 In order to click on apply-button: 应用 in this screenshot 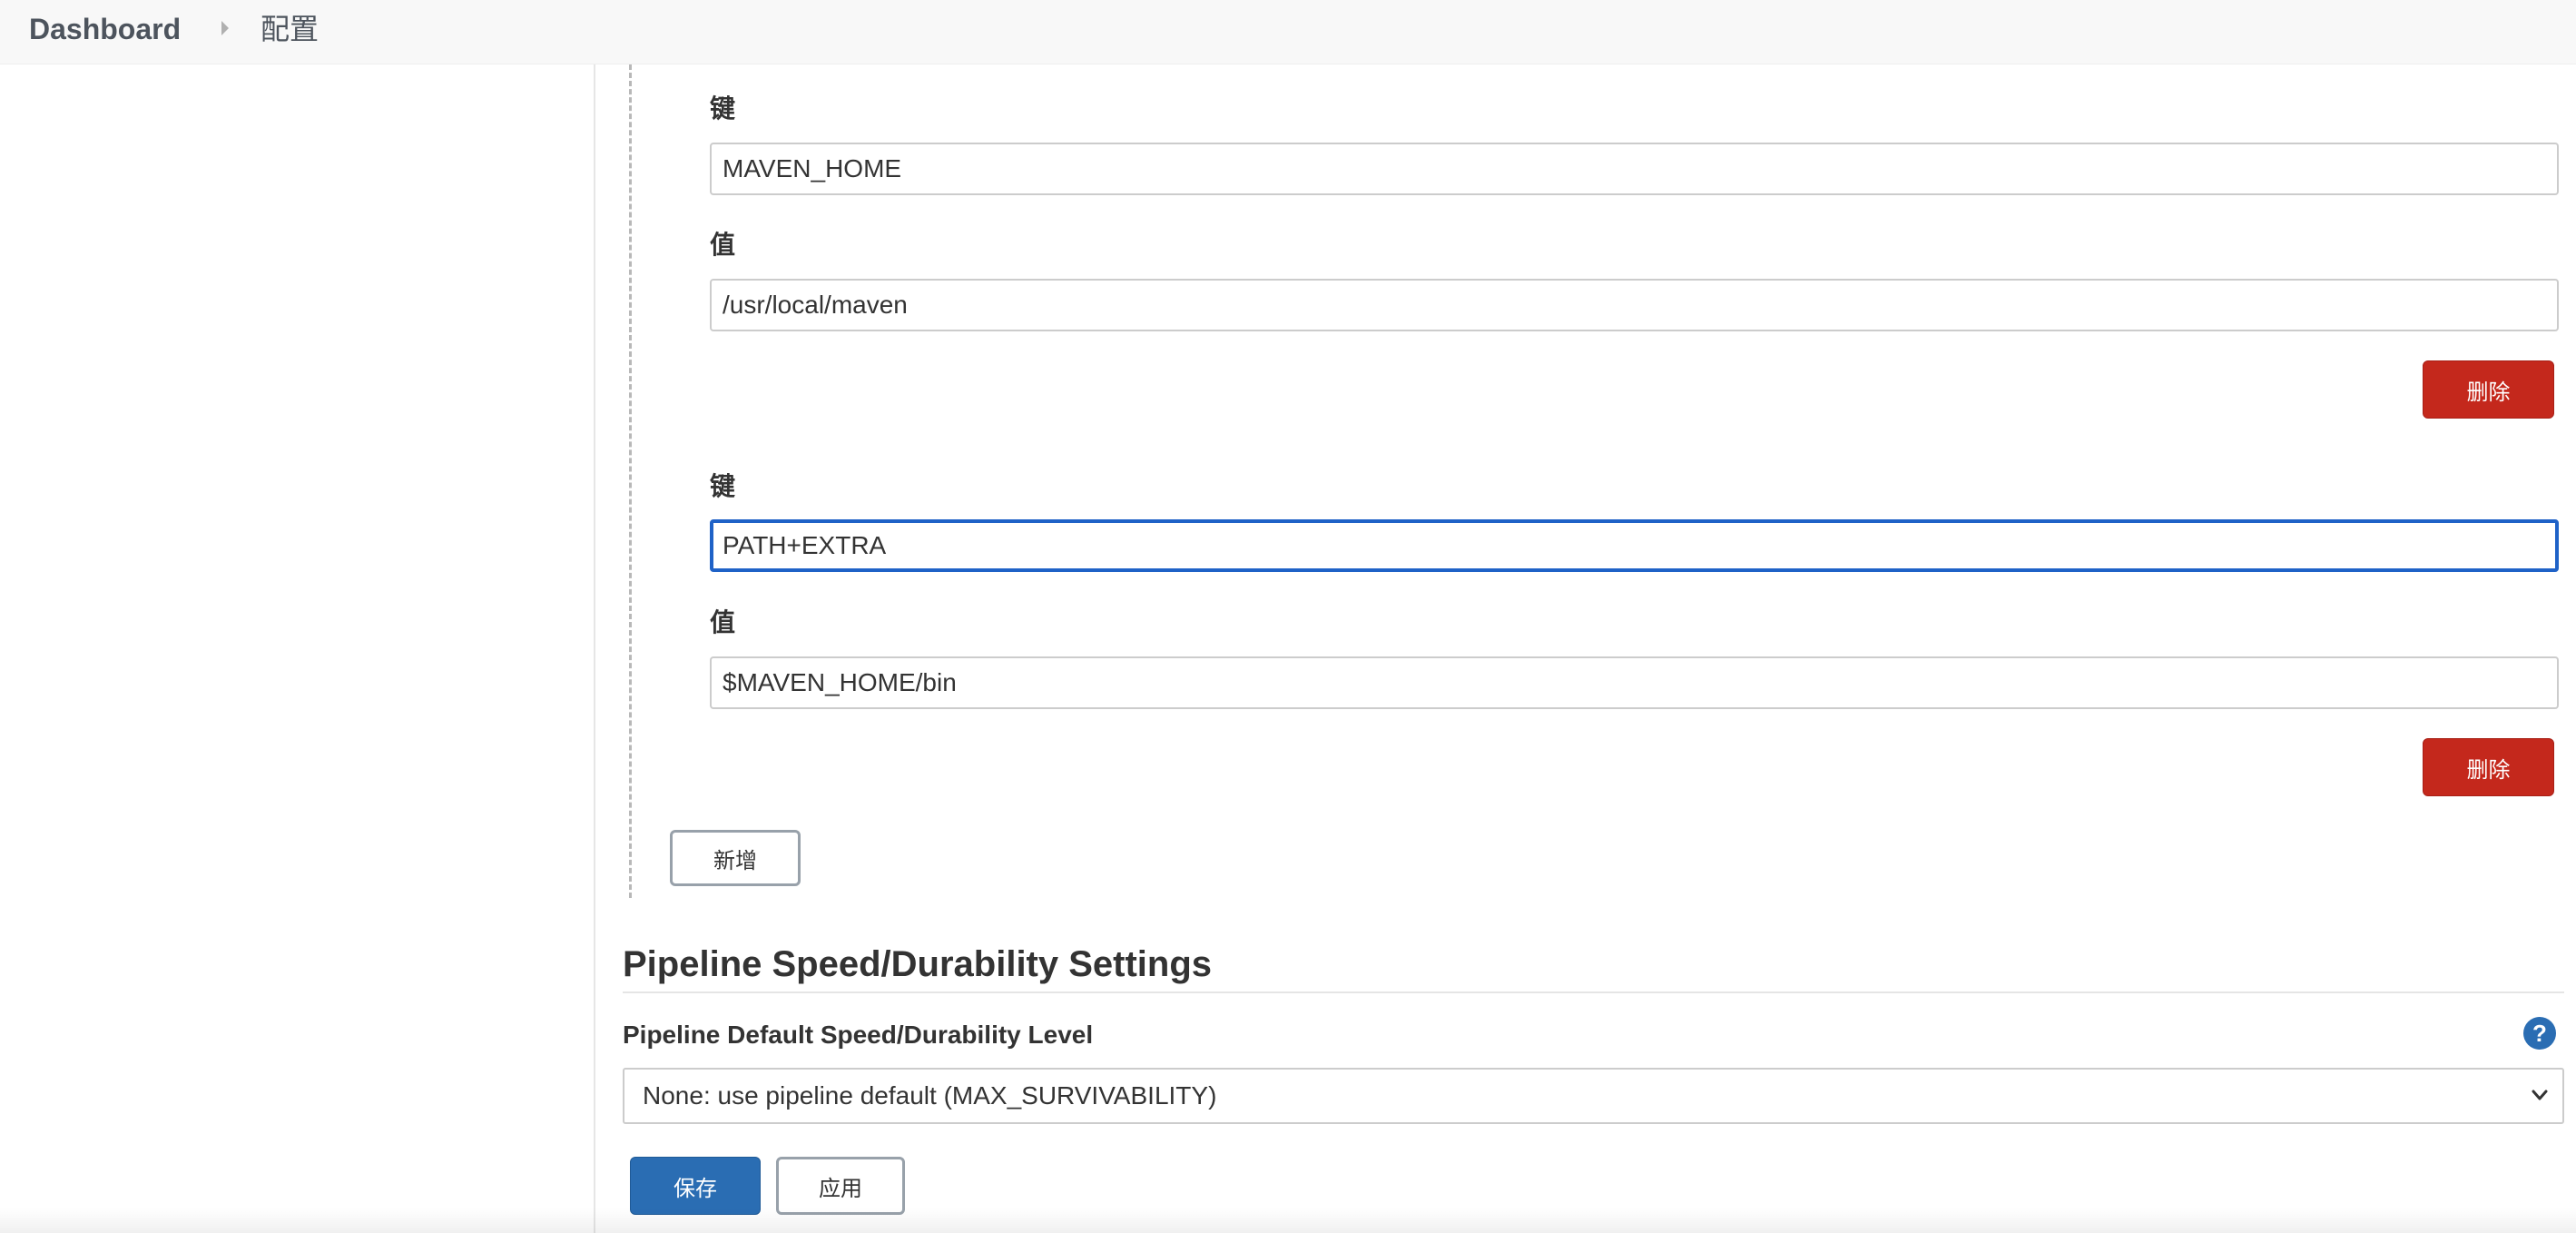, I will do `click(840, 1186)`.